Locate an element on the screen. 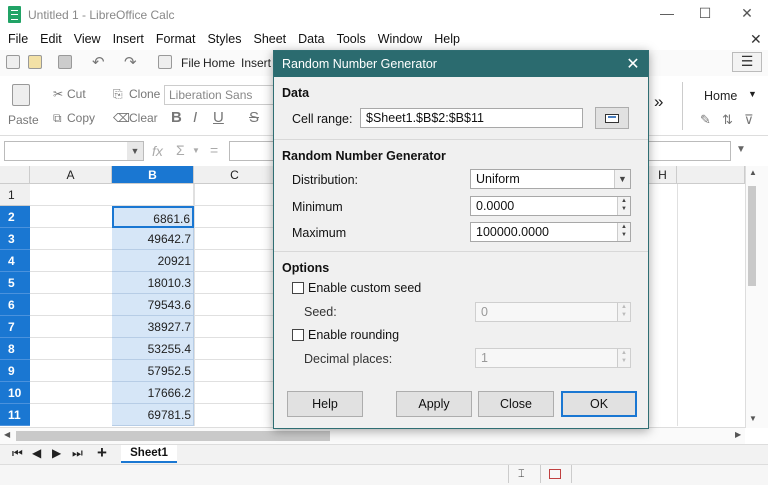 The height and width of the screenshot is (485, 768). menu-format: Format is located at coordinates (174, 40).